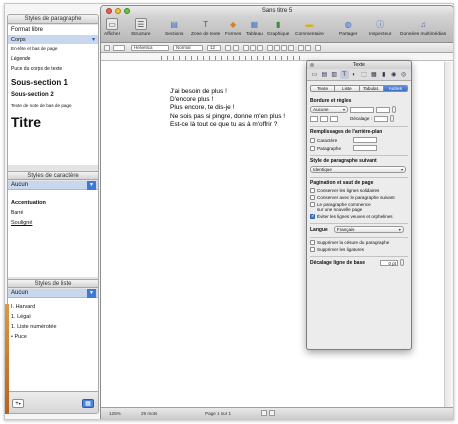 The image size is (458, 424). I want to click on offset-stepper, so click(391, 118).